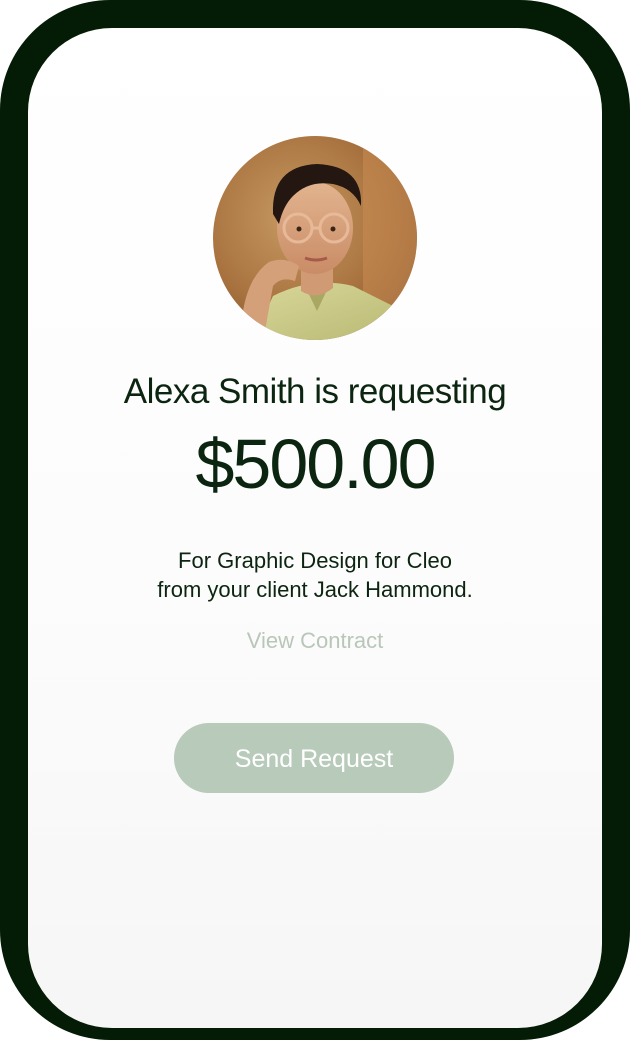 The width and height of the screenshot is (630, 1040). I want to click on description-line-1: For Graphic Design for Cleo, so click(315, 560).